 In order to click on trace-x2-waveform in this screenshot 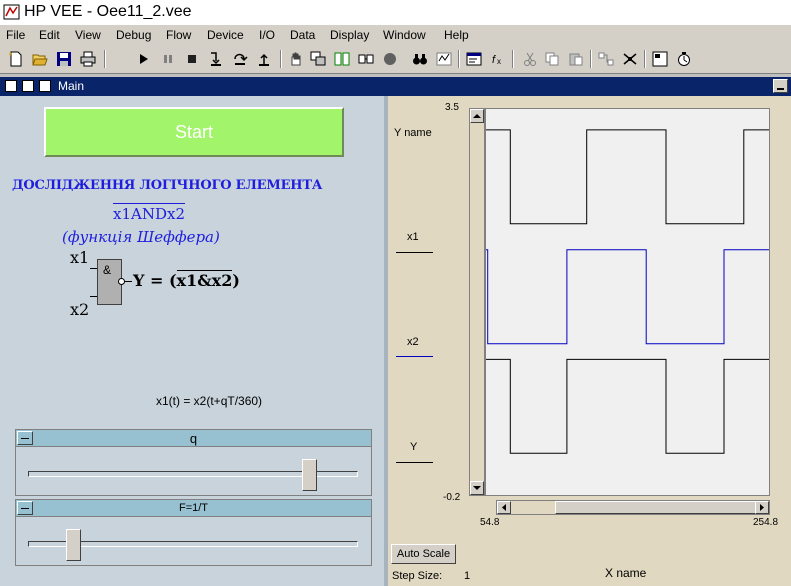, I will do `click(627, 297)`.